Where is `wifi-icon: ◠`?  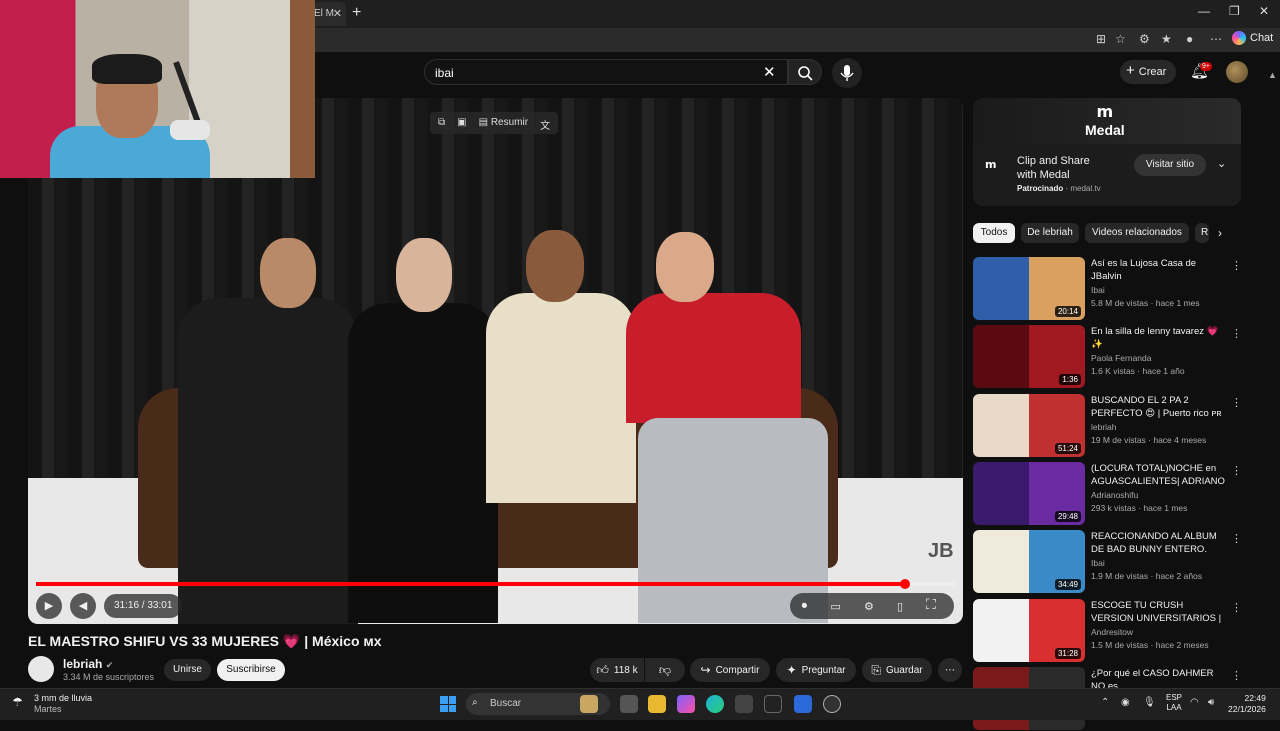
wifi-icon: ◠ is located at coordinates (1194, 702).